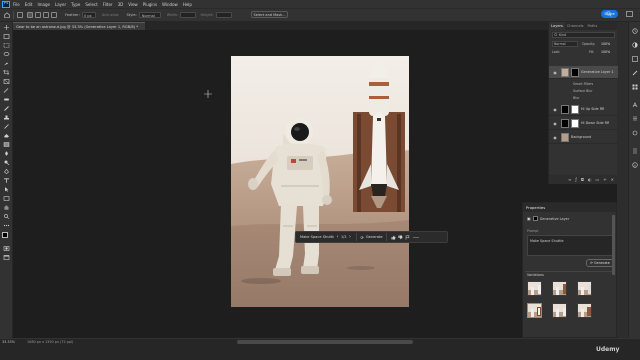  What do you see at coordinates (6, 198) in the screenshot?
I see `rectangle-icon` at bounding box center [6, 198].